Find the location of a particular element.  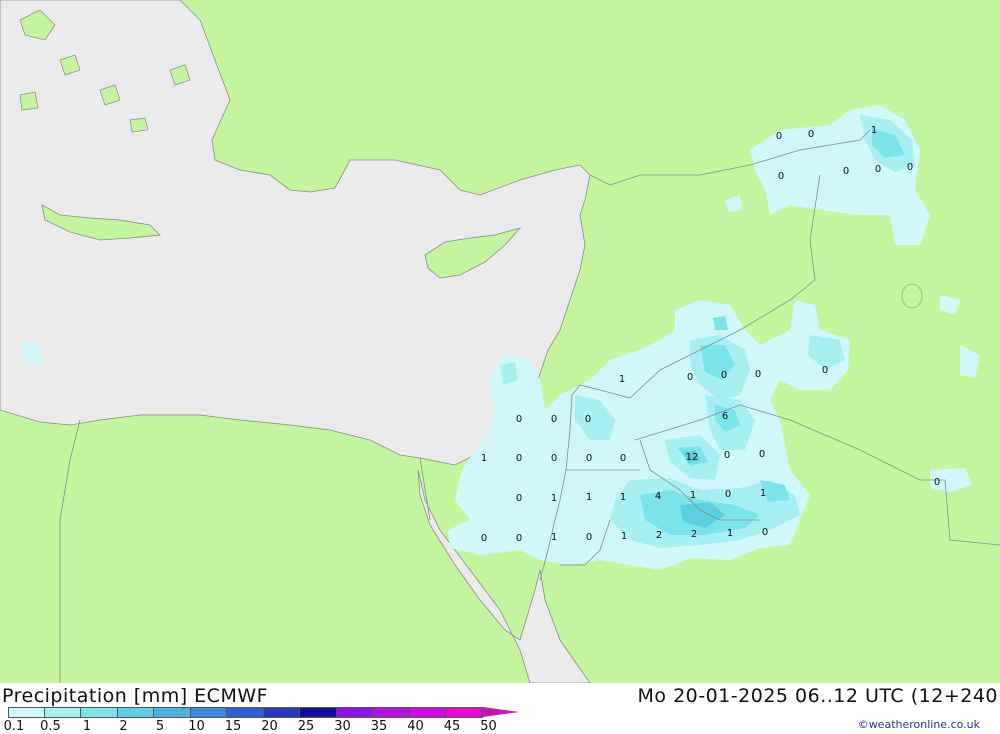

colorbar-label: 40 is located at coordinates (415, 726).